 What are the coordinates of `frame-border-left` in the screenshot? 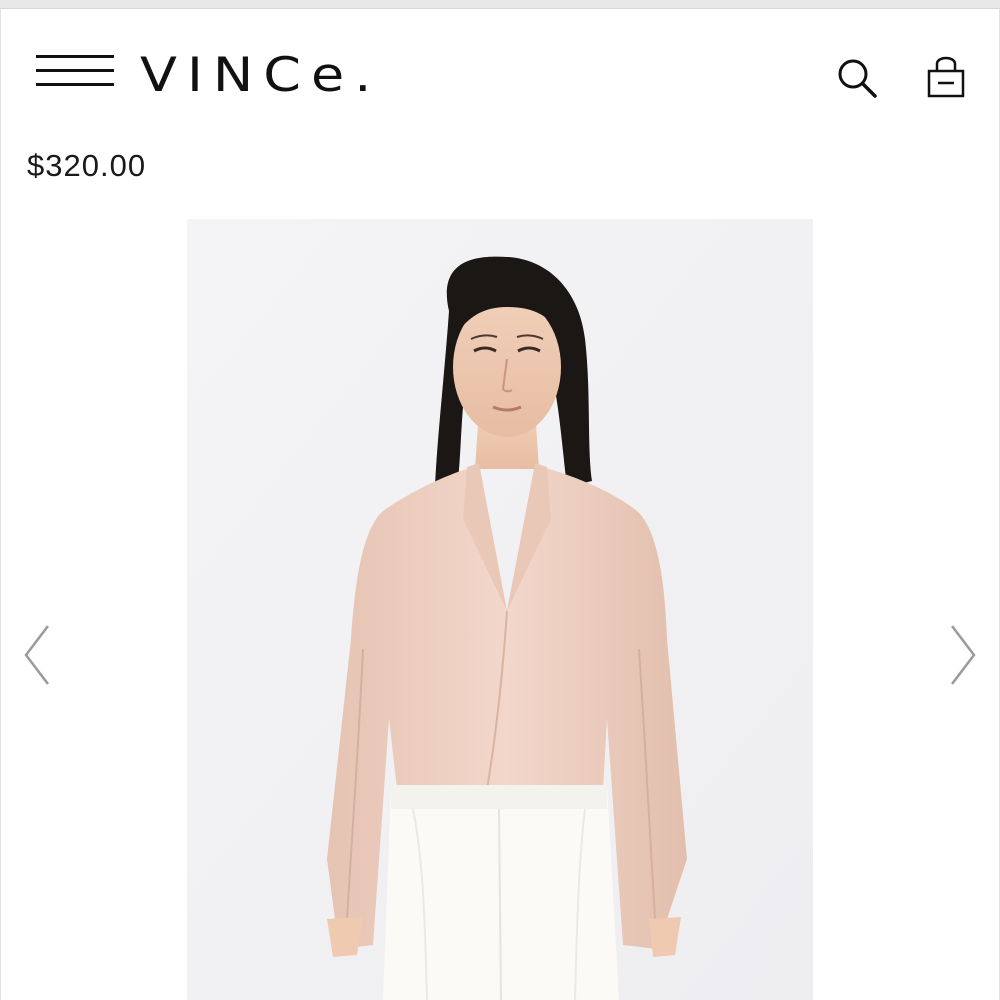 It's located at (0, 504).